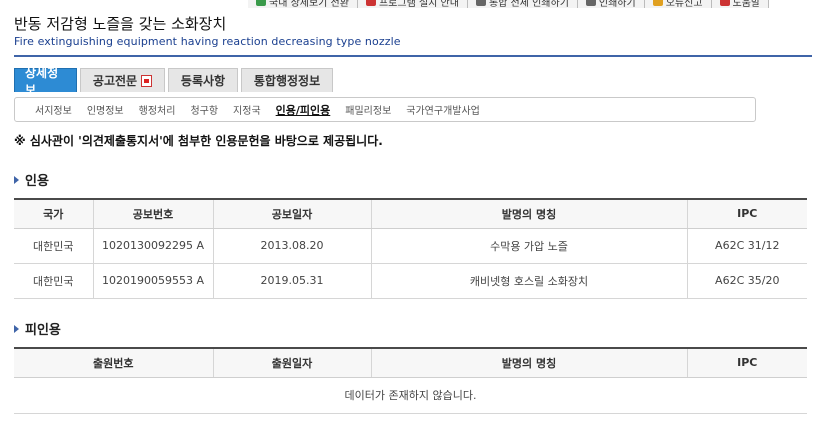 This screenshot has height=437, width=814. Describe the element at coordinates (147, 80) in the screenshot. I see `pdf-icon` at that location.